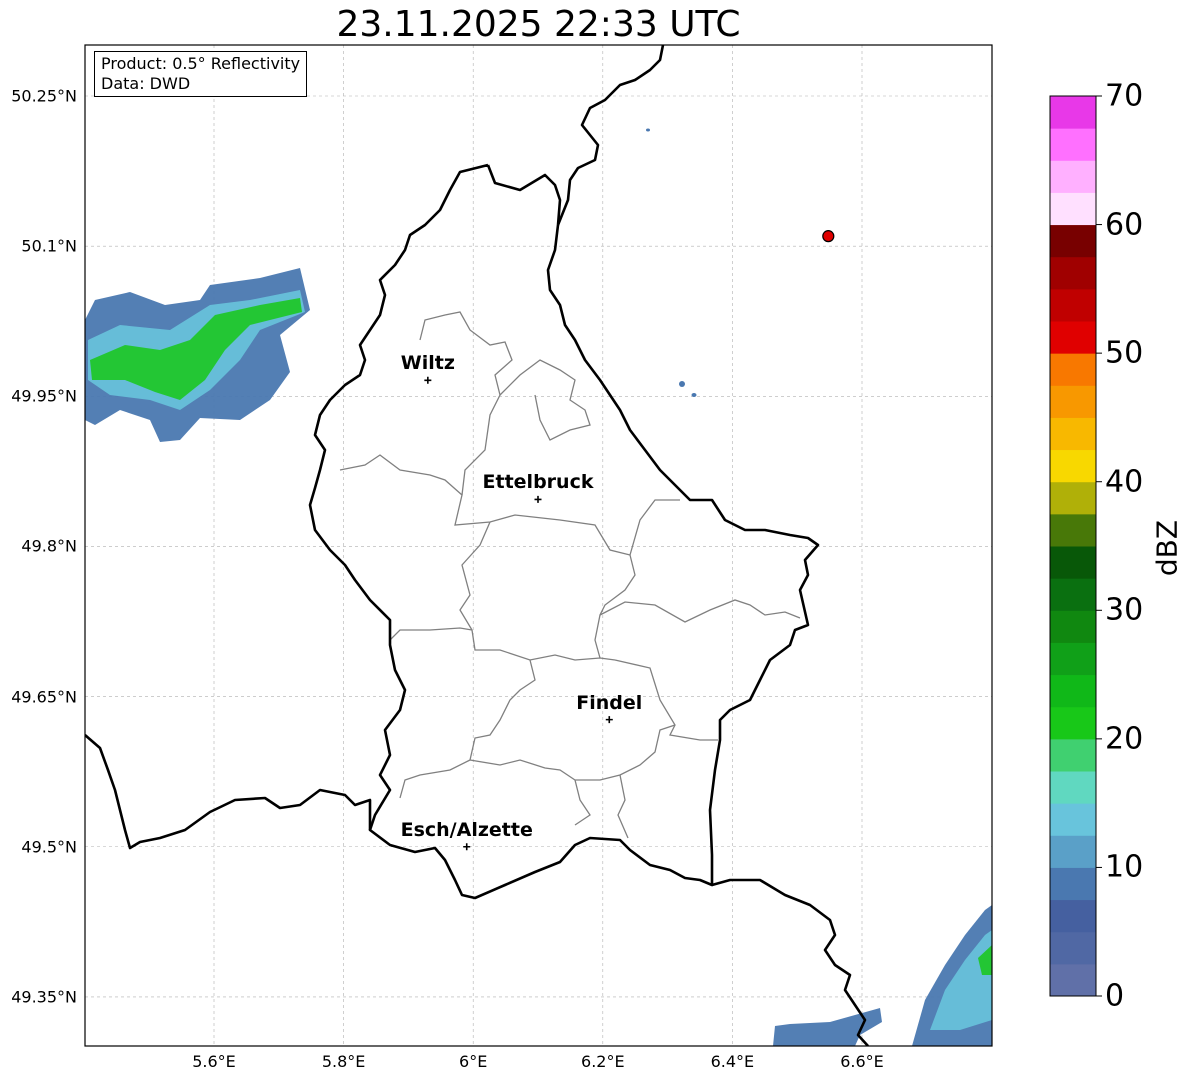  Describe the element at coordinates (538, 482) in the screenshot. I see `city-label: Ettelbruck` at that location.